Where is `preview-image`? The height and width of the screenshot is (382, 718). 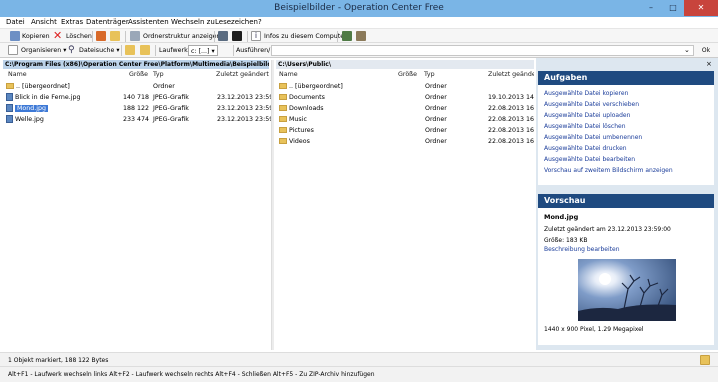 preview-image is located at coordinates (627, 290).